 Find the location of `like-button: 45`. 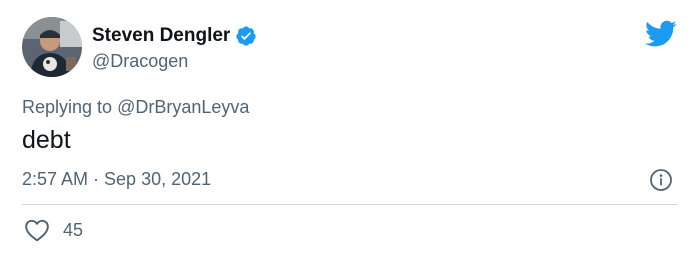

like-button: 45 is located at coordinates (53, 230).